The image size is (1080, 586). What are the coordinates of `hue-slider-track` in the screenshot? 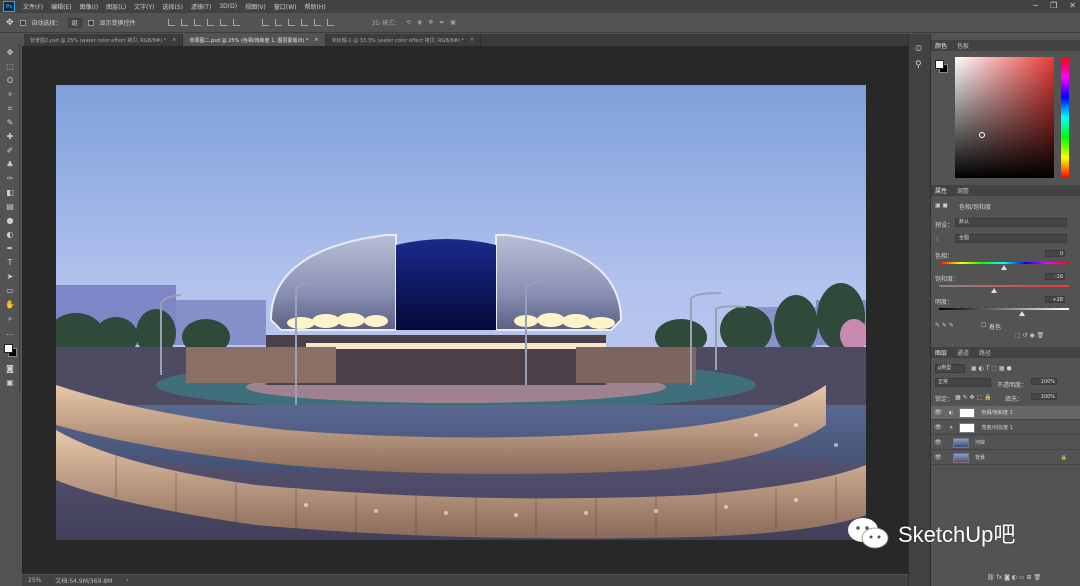 It's located at (1004, 263).